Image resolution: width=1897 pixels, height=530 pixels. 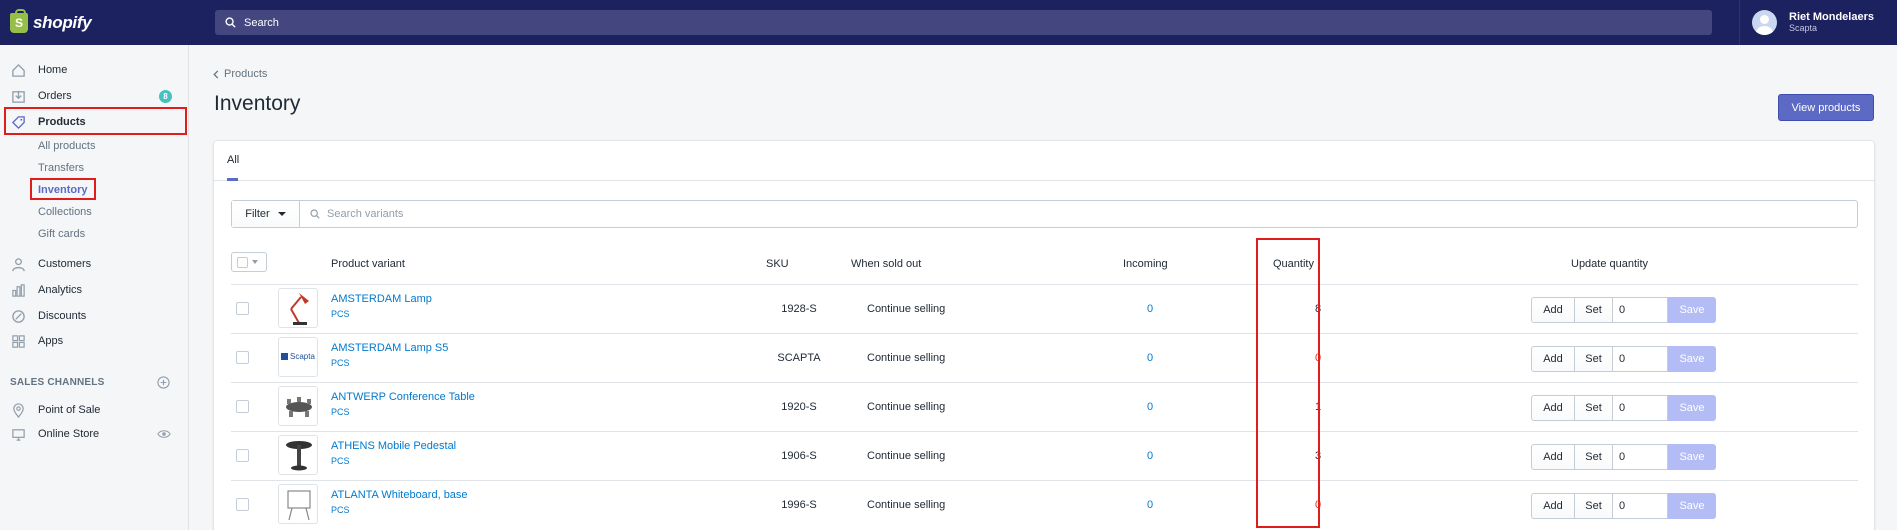 I want to click on sidebar-item-apps: Apps, so click(x=94, y=341).